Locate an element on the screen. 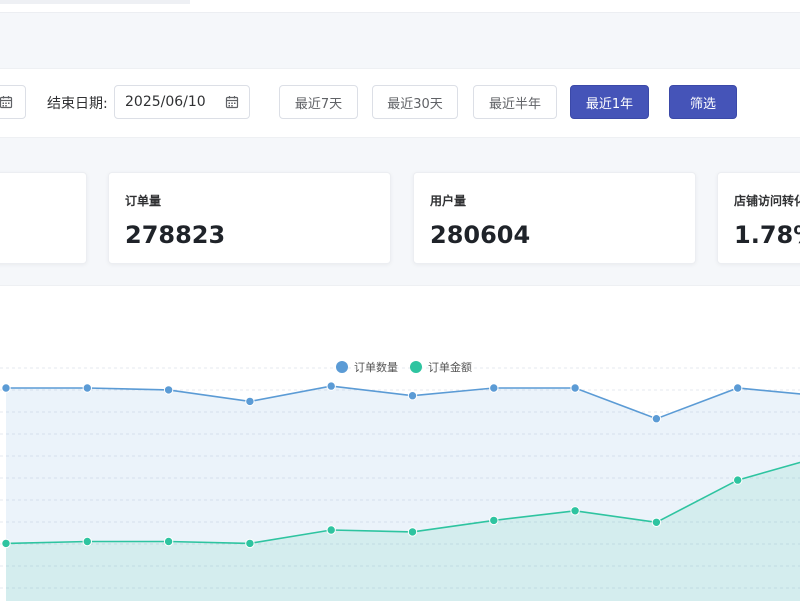  legend-dot-orders is located at coordinates (342, 367).